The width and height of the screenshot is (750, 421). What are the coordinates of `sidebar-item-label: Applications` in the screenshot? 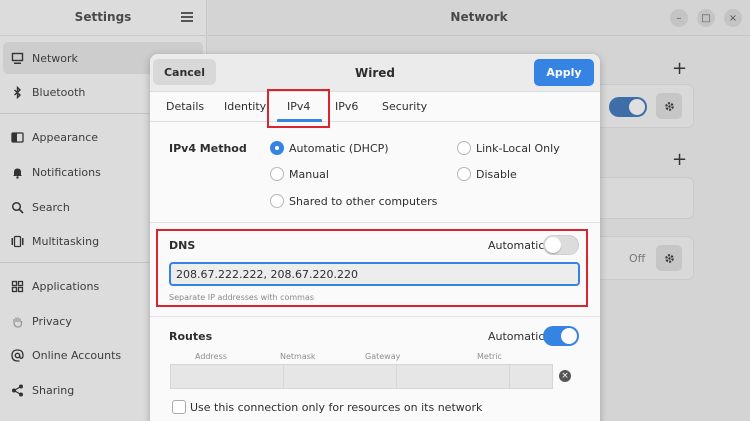 It's located at (66, 286).